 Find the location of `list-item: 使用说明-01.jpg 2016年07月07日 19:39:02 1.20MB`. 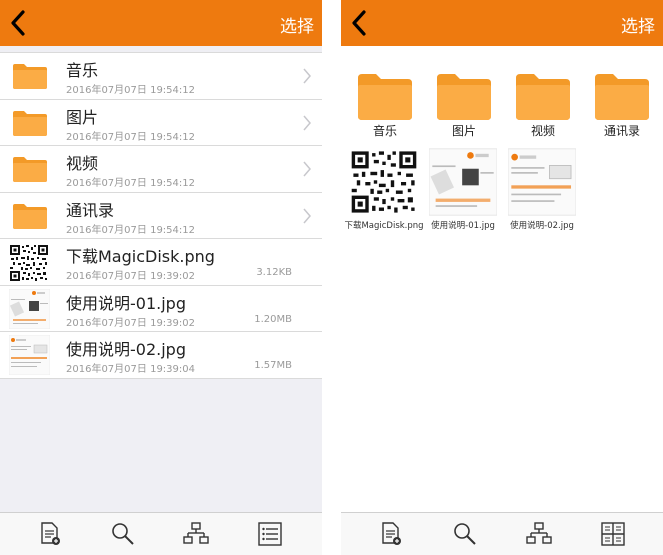

list-item: 使用说明-01.jpg 2016年07月07日 19:39:02 1.20MB is located at coordinates (161, 309).